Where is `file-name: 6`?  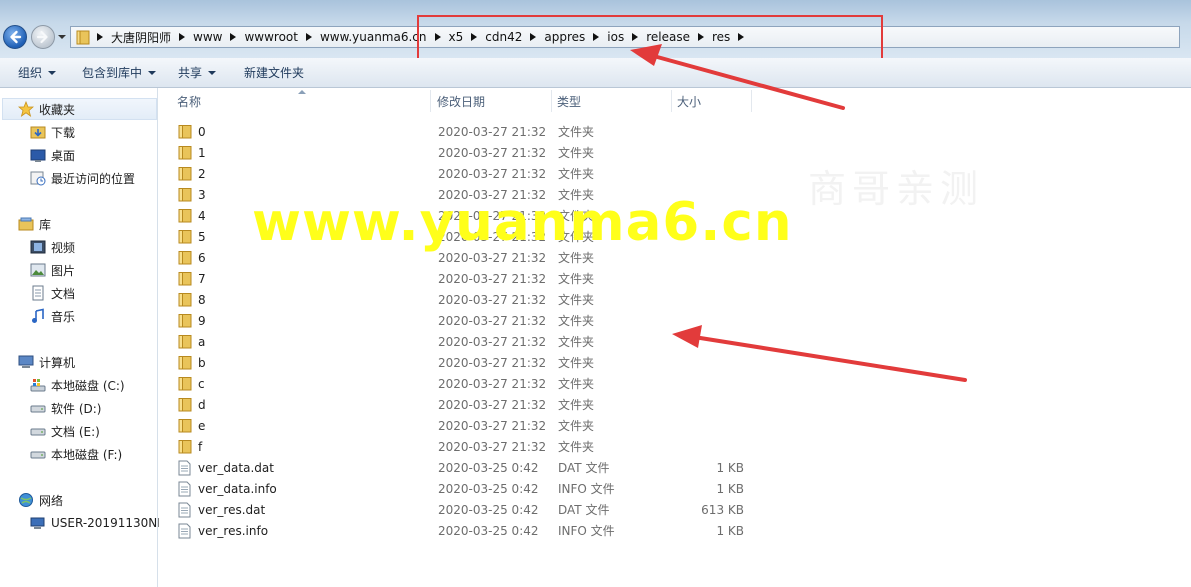
file-name: 6 is located at coordinates (202, 257).